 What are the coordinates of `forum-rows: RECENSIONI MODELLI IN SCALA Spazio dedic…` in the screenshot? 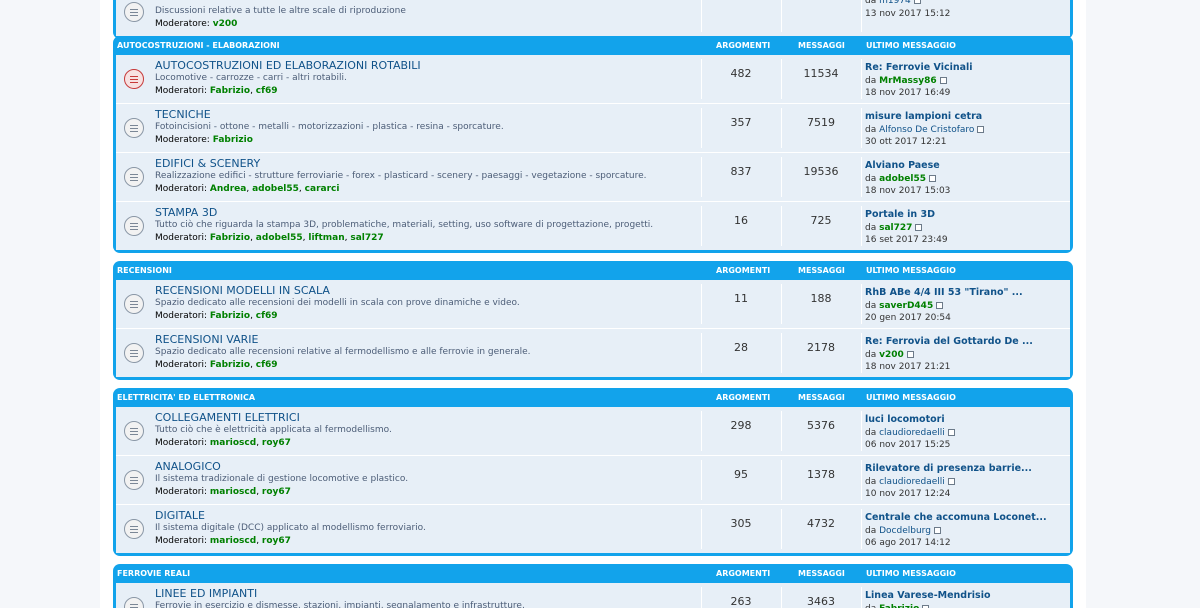 It's located at (593, 330).